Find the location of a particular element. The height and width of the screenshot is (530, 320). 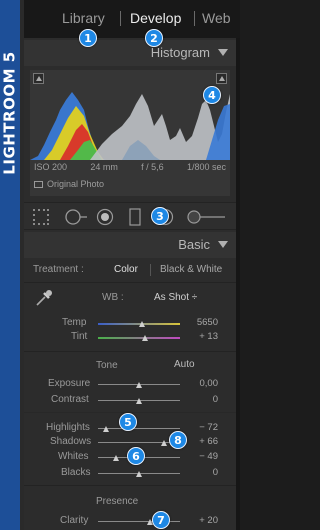

module-develop: Develop is located at coordinates (155, 18).